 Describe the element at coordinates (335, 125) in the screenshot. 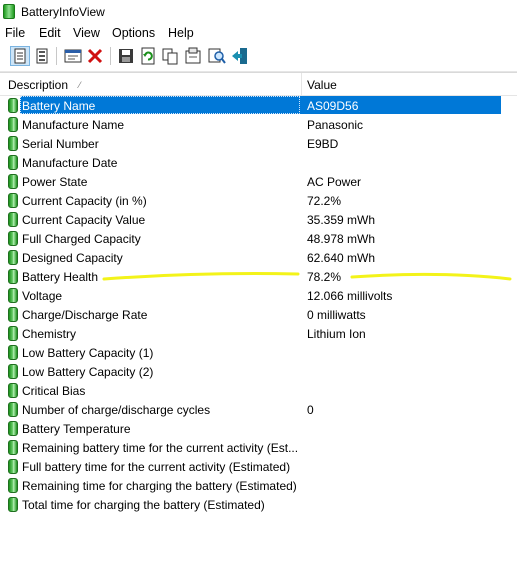

I see `row-value: Panasonic` at that location.